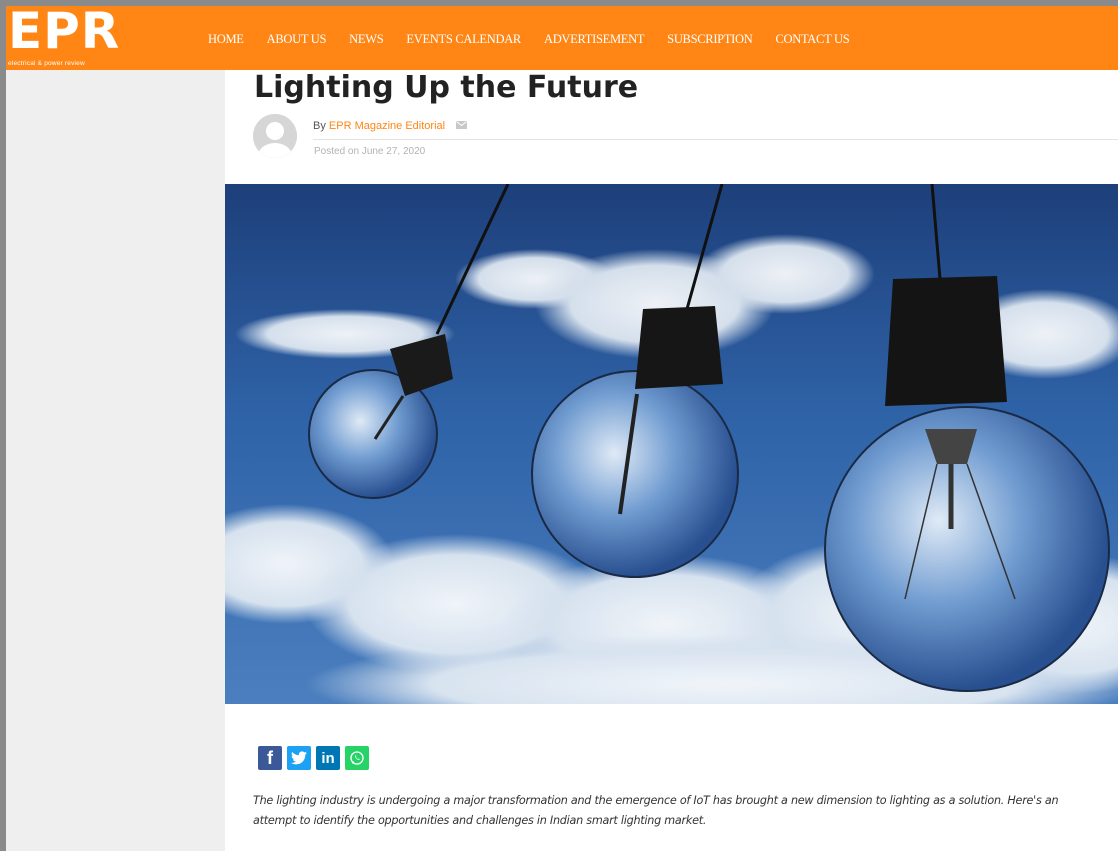 The width and height of the screenshot is (1118, 851). I want to click on author-avatar, so click(275, 136).